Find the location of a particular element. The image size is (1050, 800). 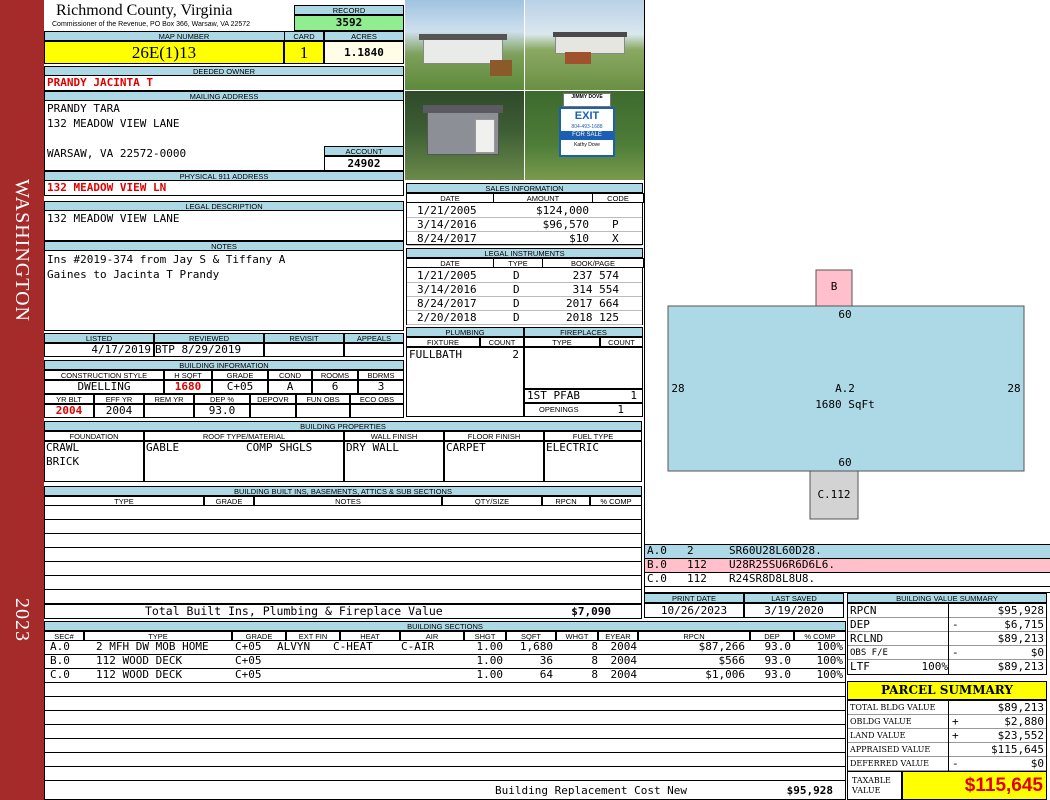

building-info-header: BDRMS is located at coordinates (381, 375).